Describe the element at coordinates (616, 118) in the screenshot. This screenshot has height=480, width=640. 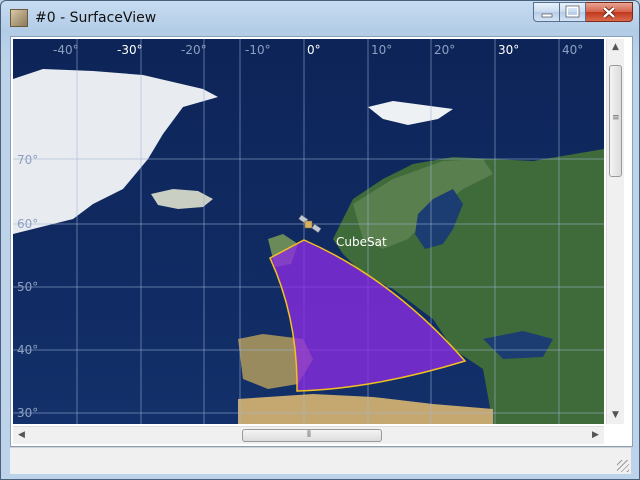
I see `grip-icon: ≡` at that location.